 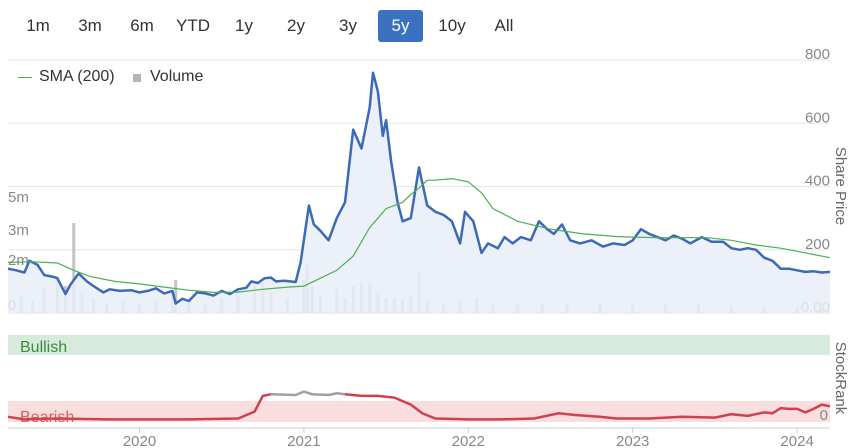 I want to click on volume-tick-label-3: 5m, so click(x=18, y=197).